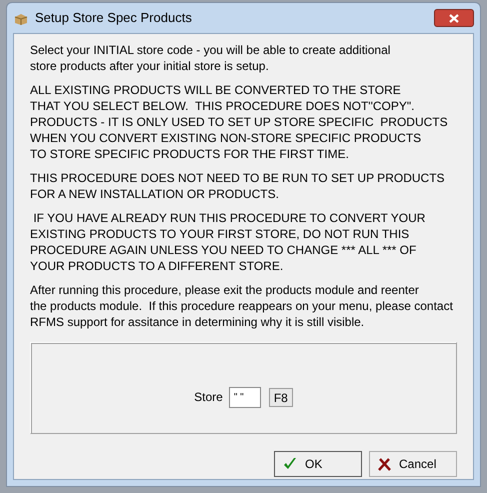 Image resolution: width=487 pixels, height=493 pixels. What do you see at coordinates (242, 306) in the screenshot?
I see `instruction-paragraph: After running this procedure, please exit the products module and reenter the products module. If this procedure reappears on your menu, please contact RFMS support for assitance in determining why it is still visible.` at bounding box center [242, 306].